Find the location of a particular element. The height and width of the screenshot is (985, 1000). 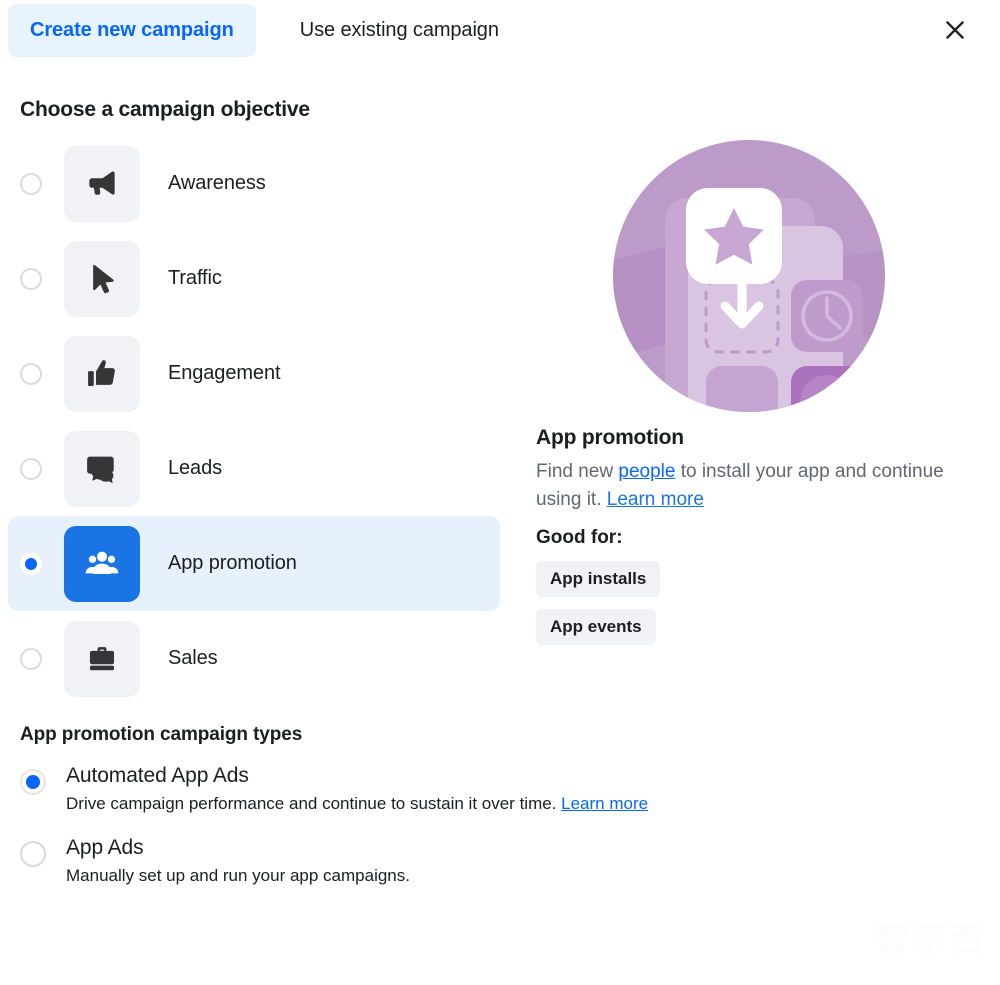

objective-icon-tile-leads is located at coordinates (102, 468).